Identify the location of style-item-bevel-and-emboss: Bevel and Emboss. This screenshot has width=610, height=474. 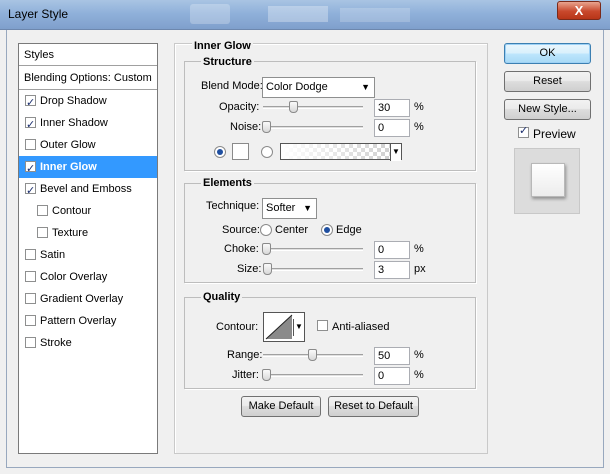
(88, 190).